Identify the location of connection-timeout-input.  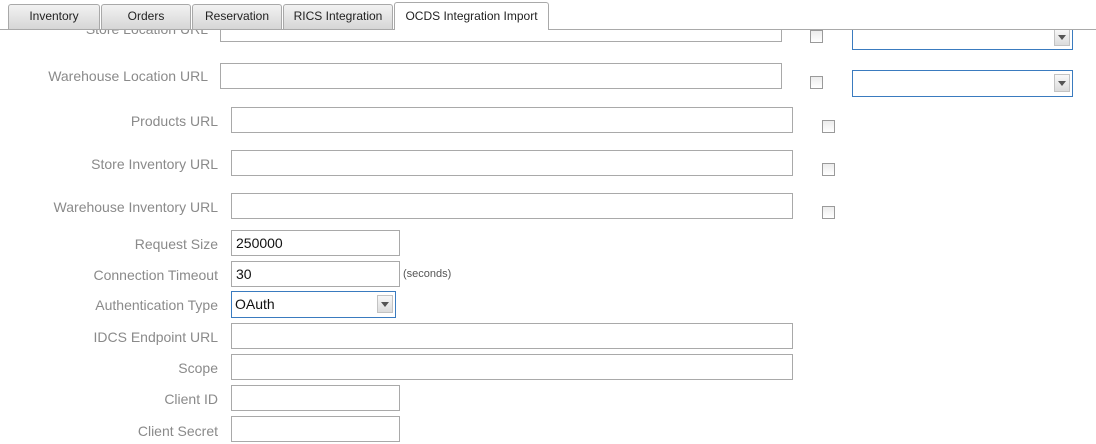
(315, 274).